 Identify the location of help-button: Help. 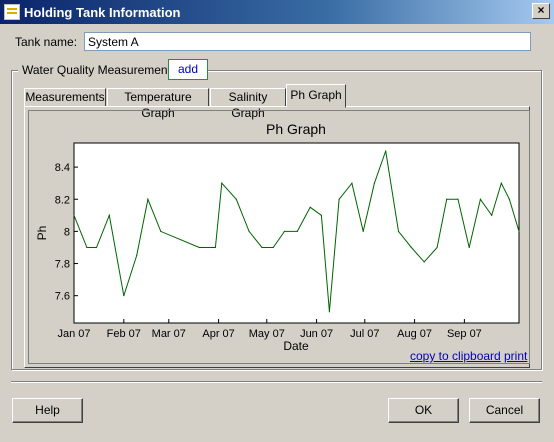
(47, 410).